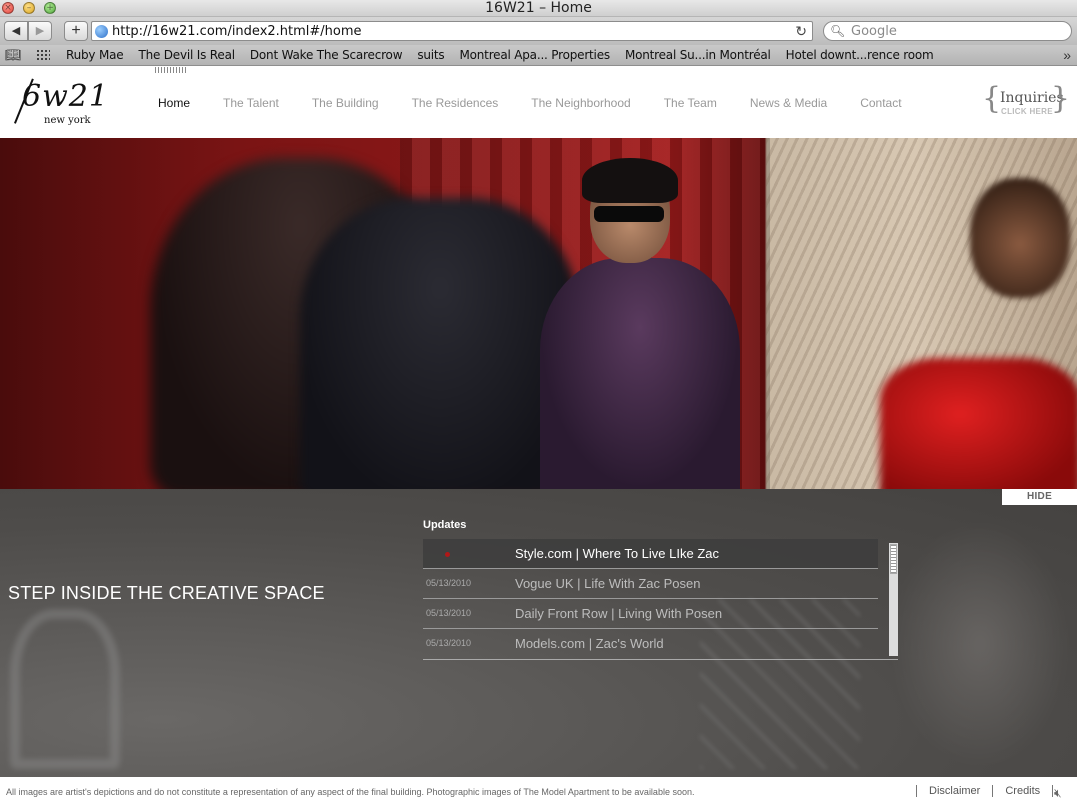 This screenshot has height=810, width=1077. Describe the element at coordinates (13, 55) in the screenshot. I see `book-icon: 📖︎` at that location.